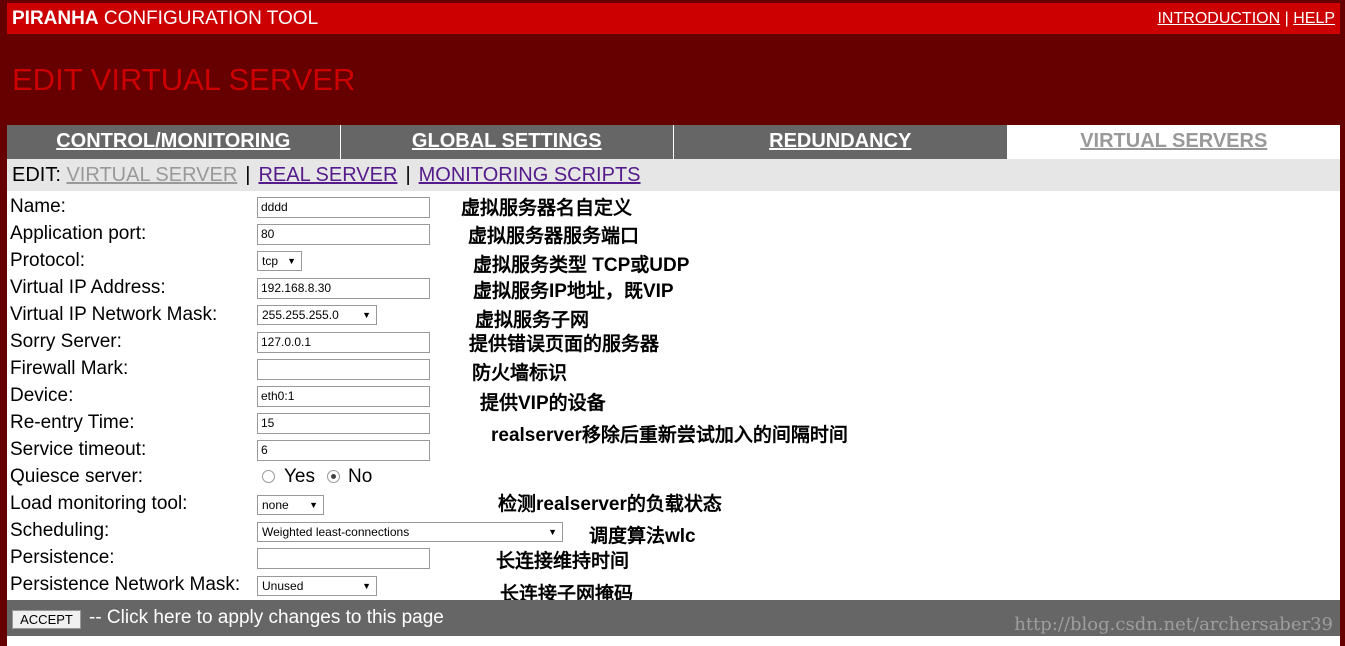  Describe the element at coordinates (564, 344) in the screenshot. I see `annotation-sorry: 提供错误页面的服务器` at that location.